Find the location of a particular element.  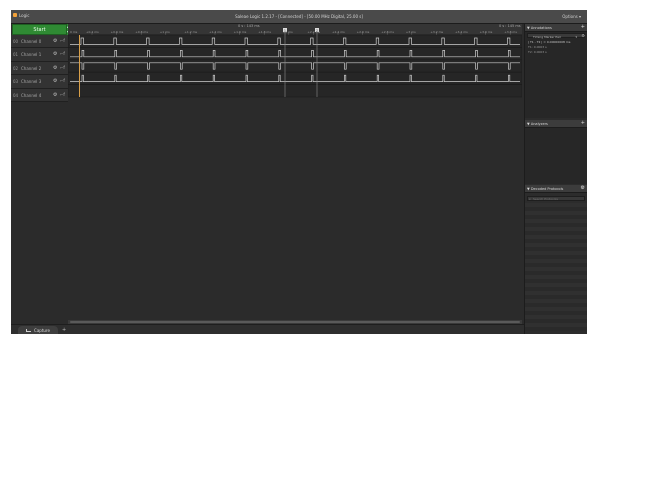

search-input is located at coordinates (558, 199).